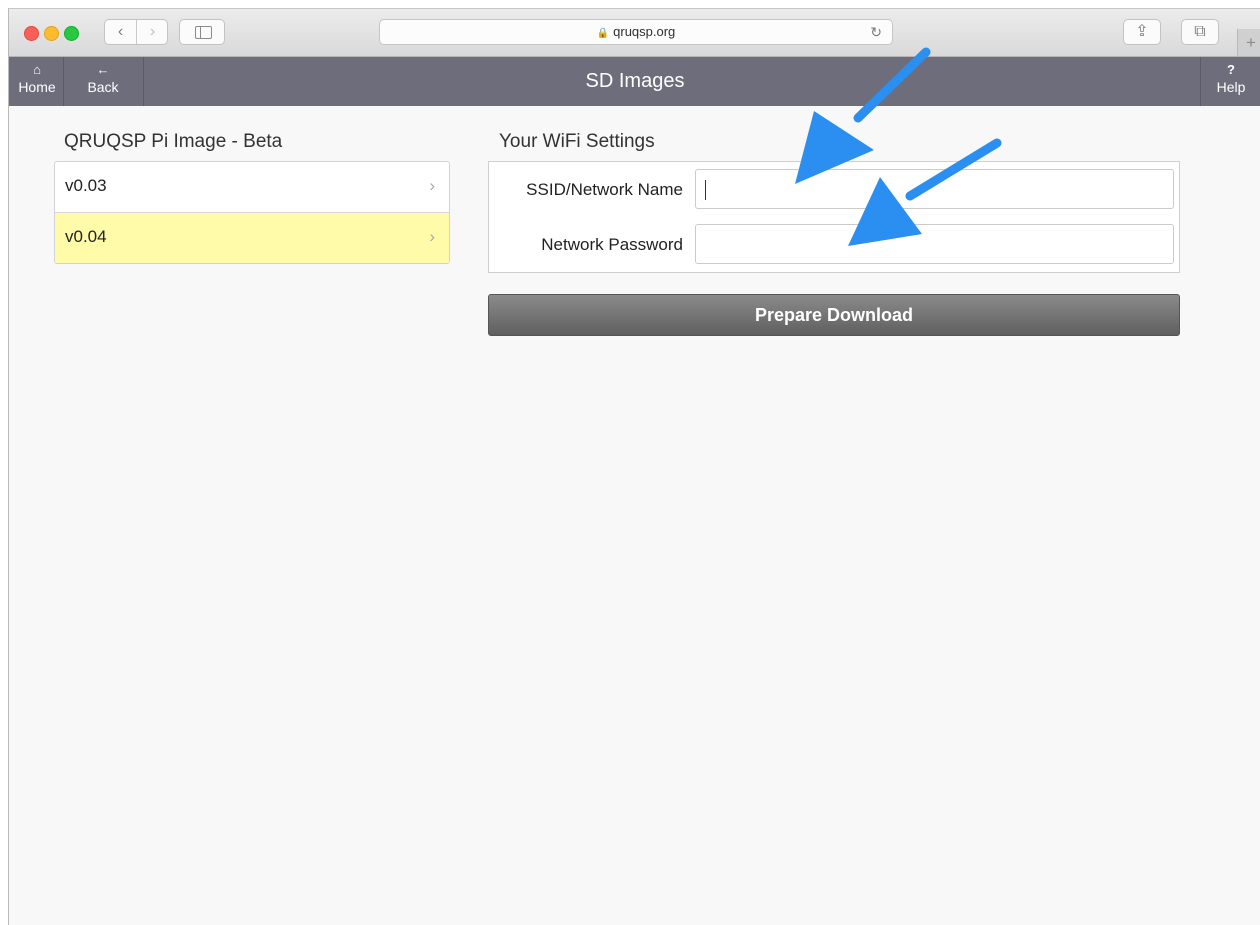  I want to click on image-version-list: v0.03 › v0.04 ›, so click(252, 212).